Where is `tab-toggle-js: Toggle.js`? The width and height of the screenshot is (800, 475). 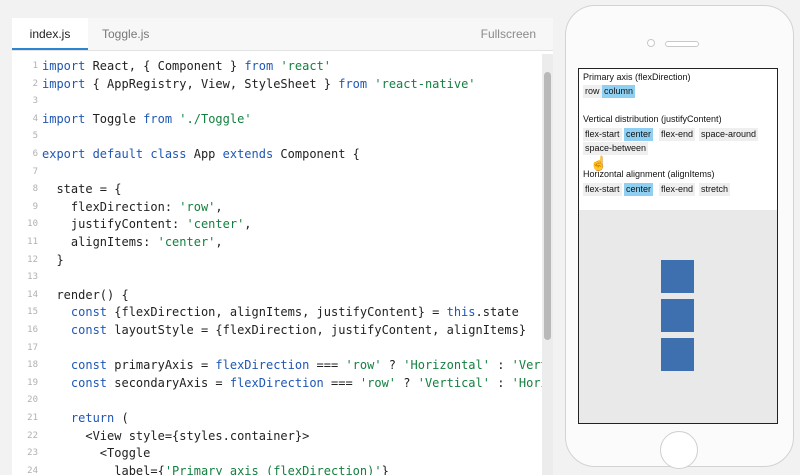
tab-toggle-js: Toggle.js is located at coordinates (125, 34).